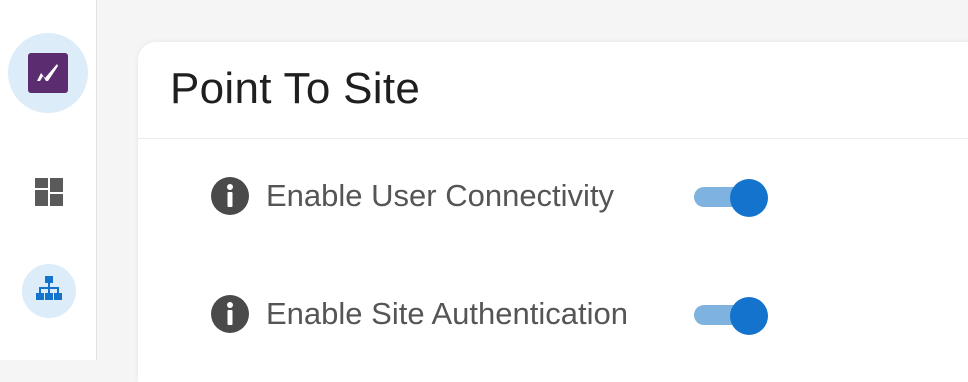 Image resolution: width=968 pixels, height=382 pixels. I want to click on setting-label: Enable User Connectivity, so click(440, 195).